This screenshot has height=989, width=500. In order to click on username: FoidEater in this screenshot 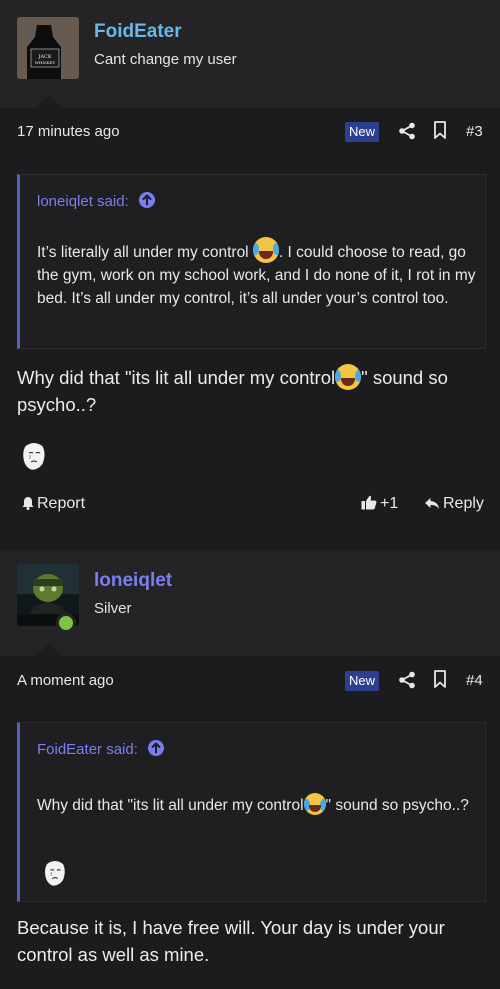, I will do `click(138, 32)`.